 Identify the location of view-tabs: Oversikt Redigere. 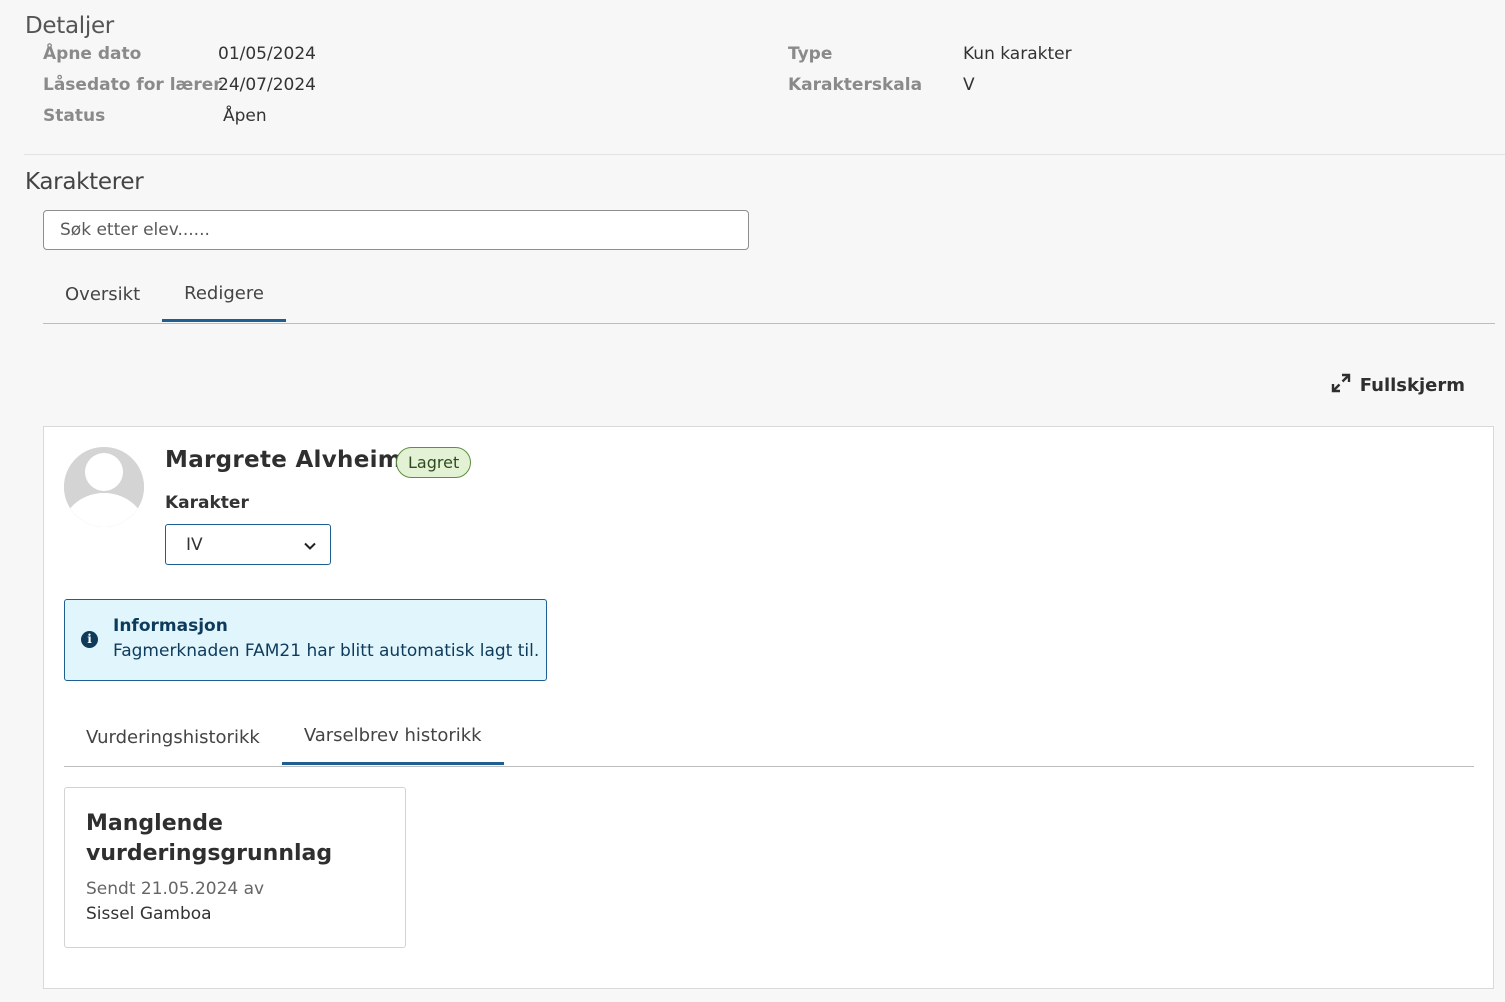
(164, 294).